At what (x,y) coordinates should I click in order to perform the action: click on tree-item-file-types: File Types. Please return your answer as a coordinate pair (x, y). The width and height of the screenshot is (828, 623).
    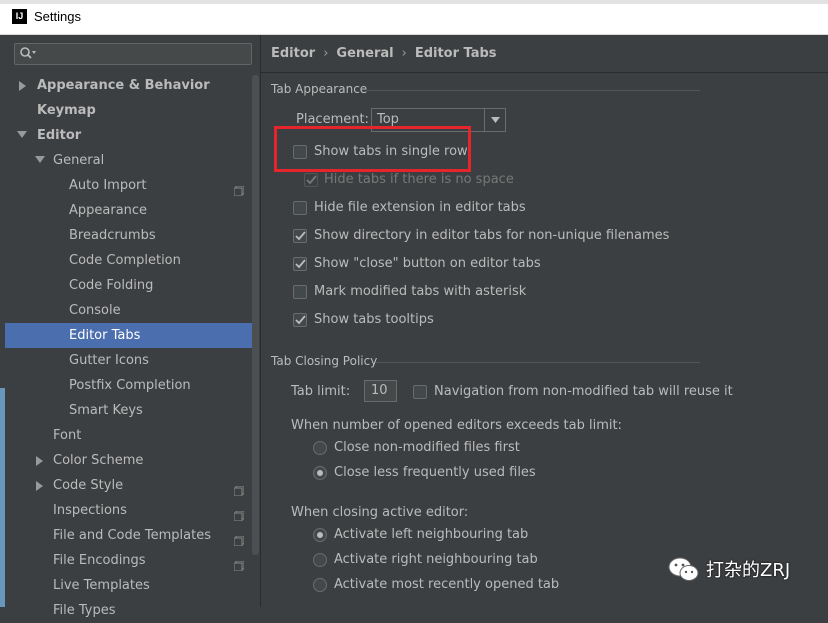
    Looking at the image, I should click on (132, 610).